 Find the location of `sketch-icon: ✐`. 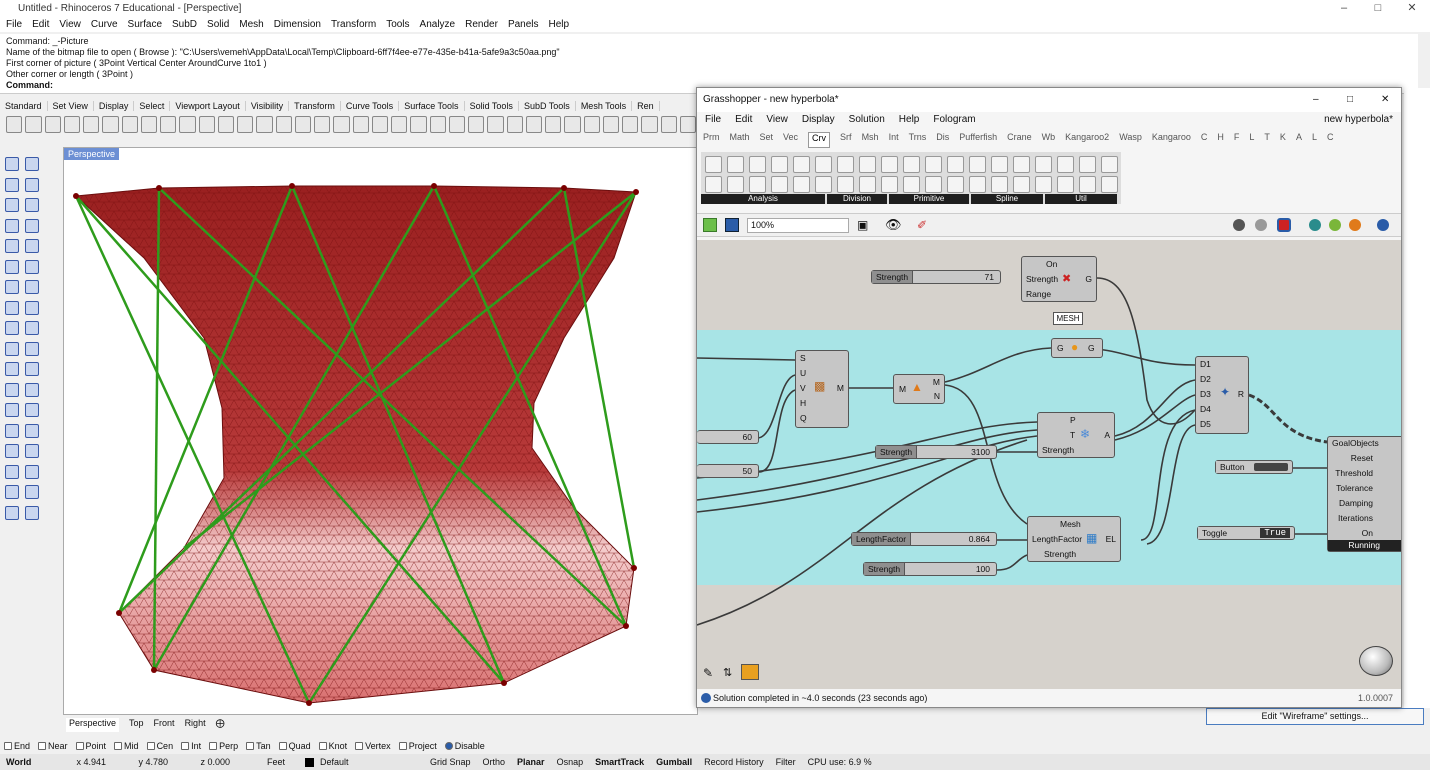

sketch-icon: ✐ is located at coordinates (922, 225).